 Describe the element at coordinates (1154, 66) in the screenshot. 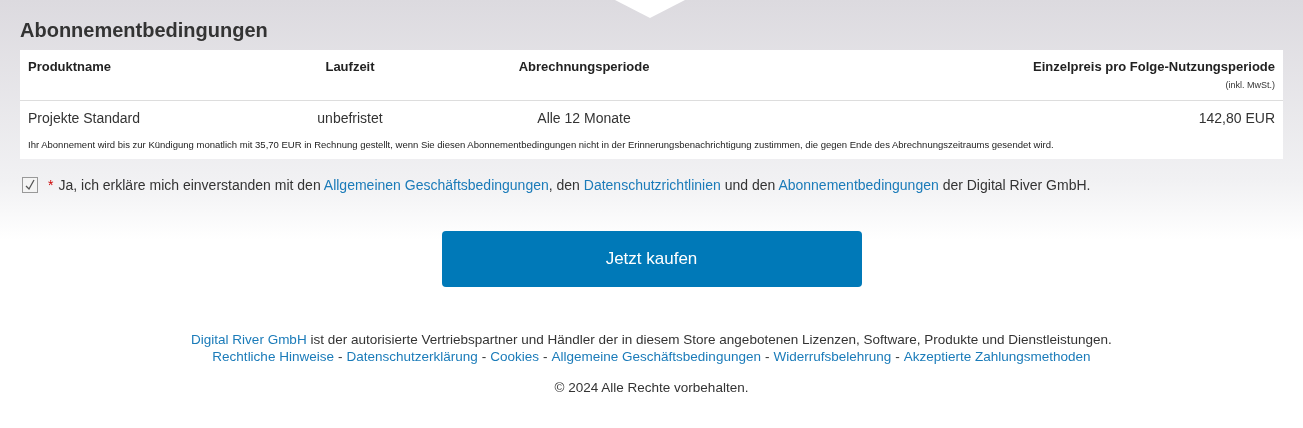

I see `column-header: Einzelpreis pro Folge-Nutzungsperiode` at that location.